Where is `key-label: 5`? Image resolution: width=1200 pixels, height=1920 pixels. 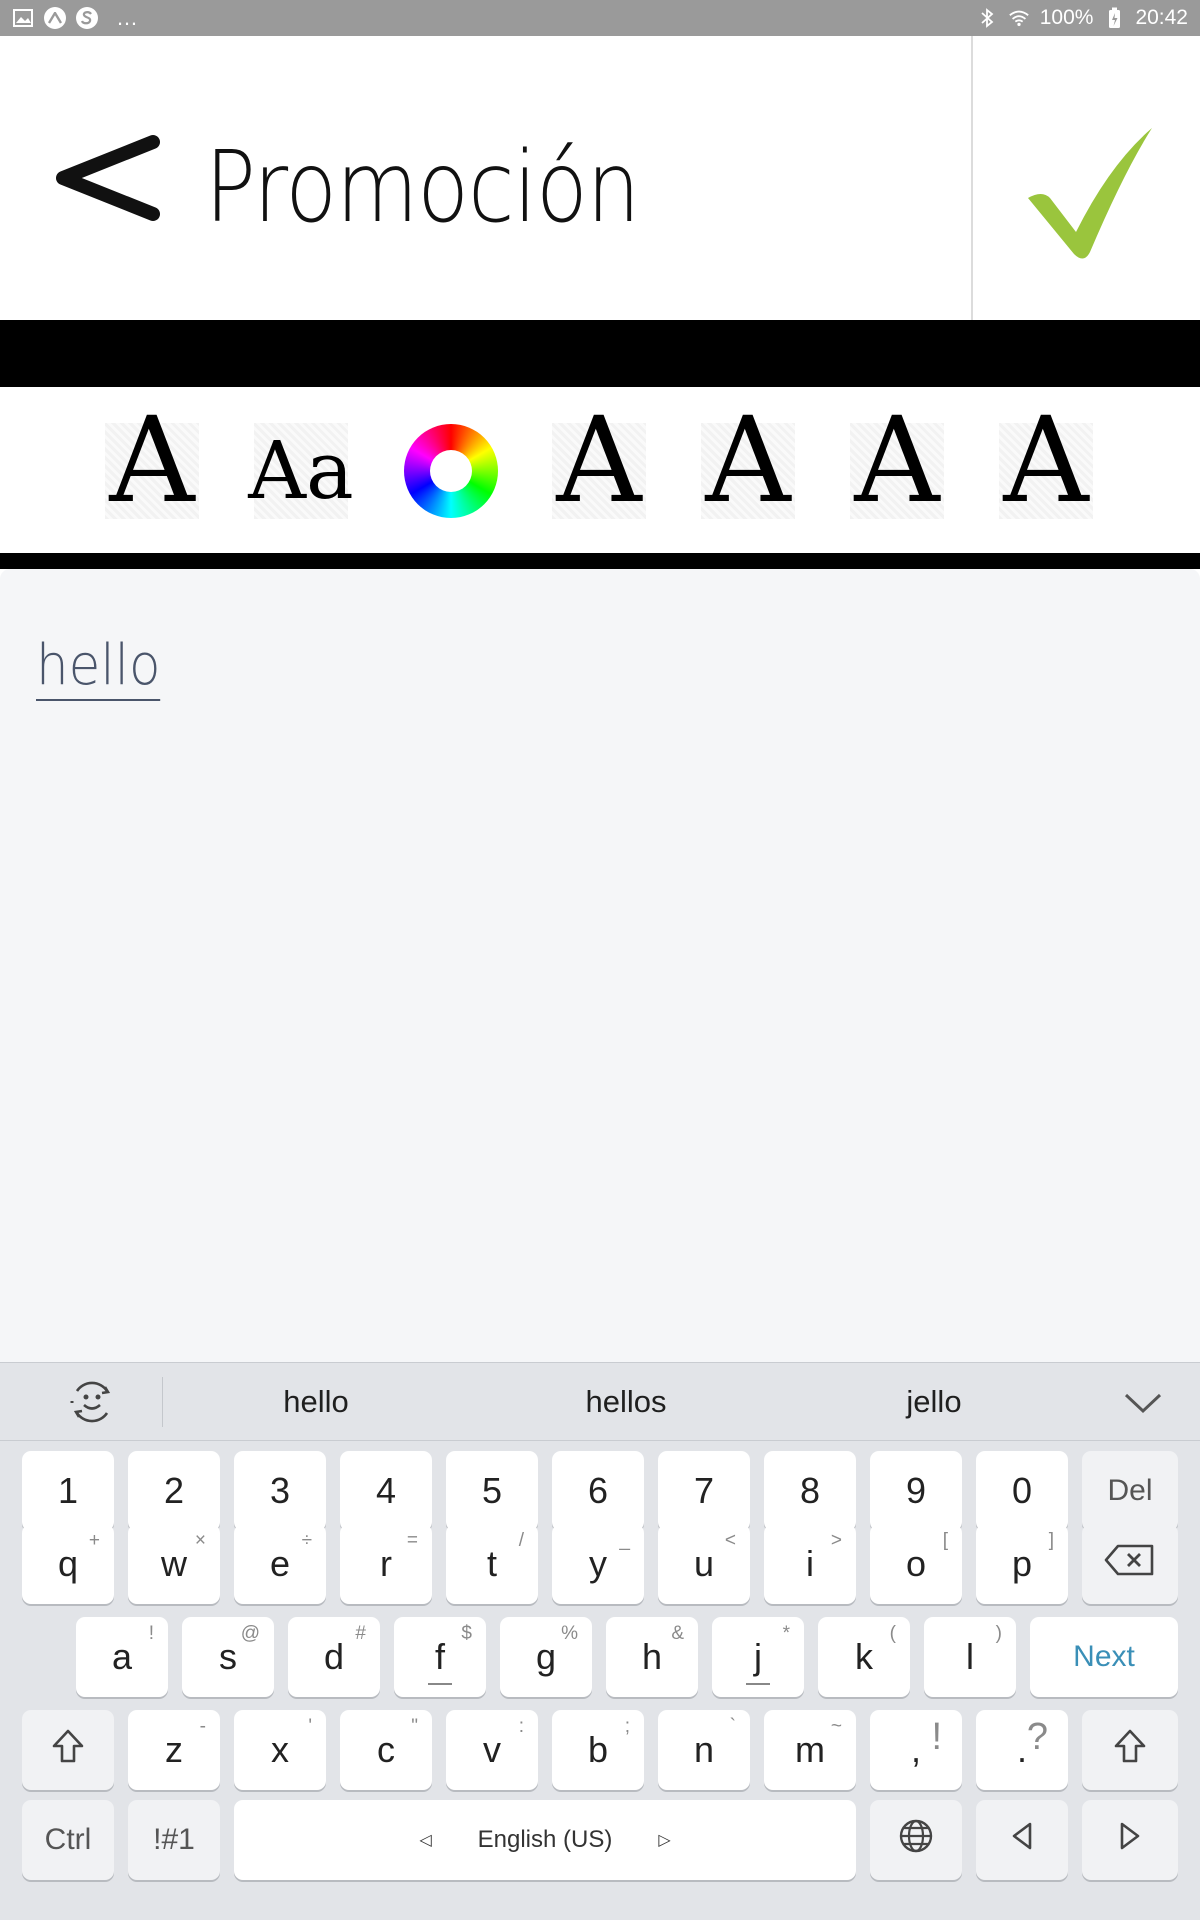
key-label: 5 is located at coordinates (492, 1490).